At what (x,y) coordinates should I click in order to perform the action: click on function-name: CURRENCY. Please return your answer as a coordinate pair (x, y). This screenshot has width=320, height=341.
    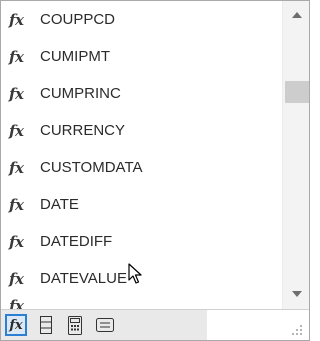
    Looking at the image, I should click on (83, 130).